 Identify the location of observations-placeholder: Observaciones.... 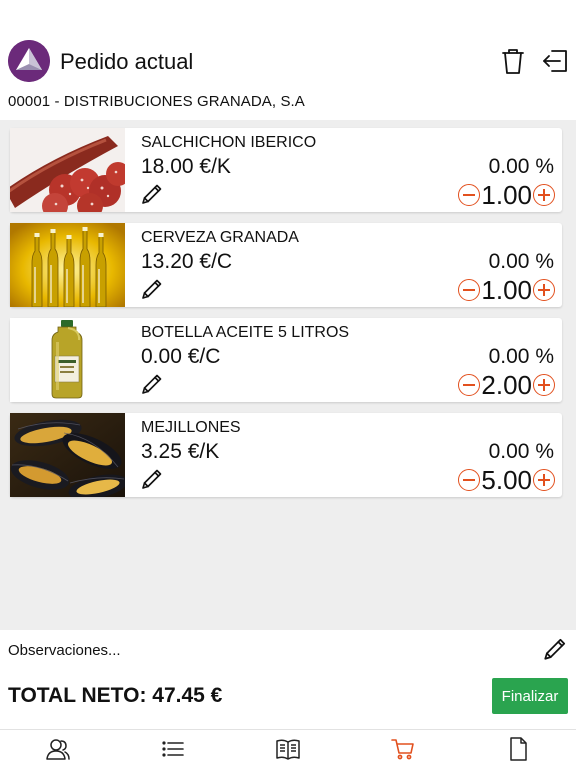
(64, 650).